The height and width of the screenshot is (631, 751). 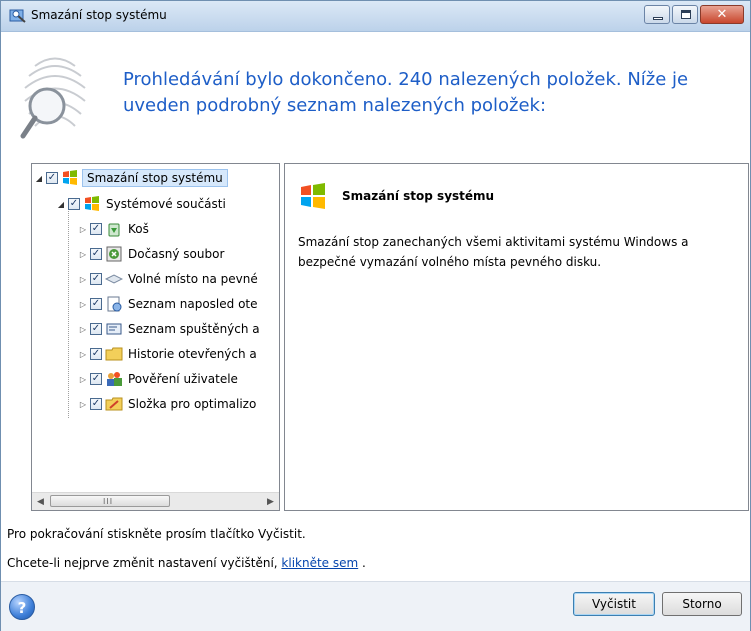 I want to click on tree-root-item: ◢ ✓ Smazání stop systému, so click(x=131, y=178).